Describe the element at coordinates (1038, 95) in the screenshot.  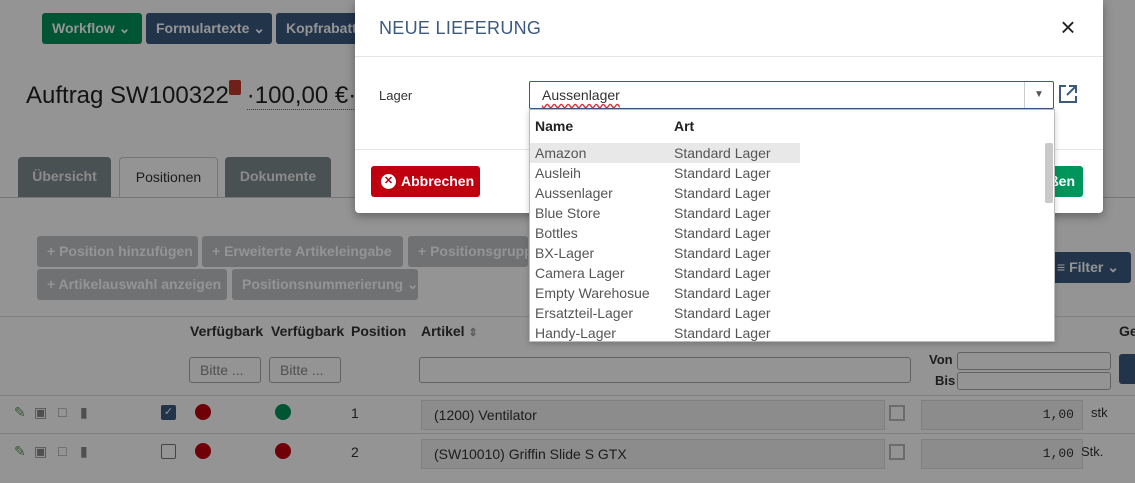
I see `caret-down-icon: ▼` at that location.